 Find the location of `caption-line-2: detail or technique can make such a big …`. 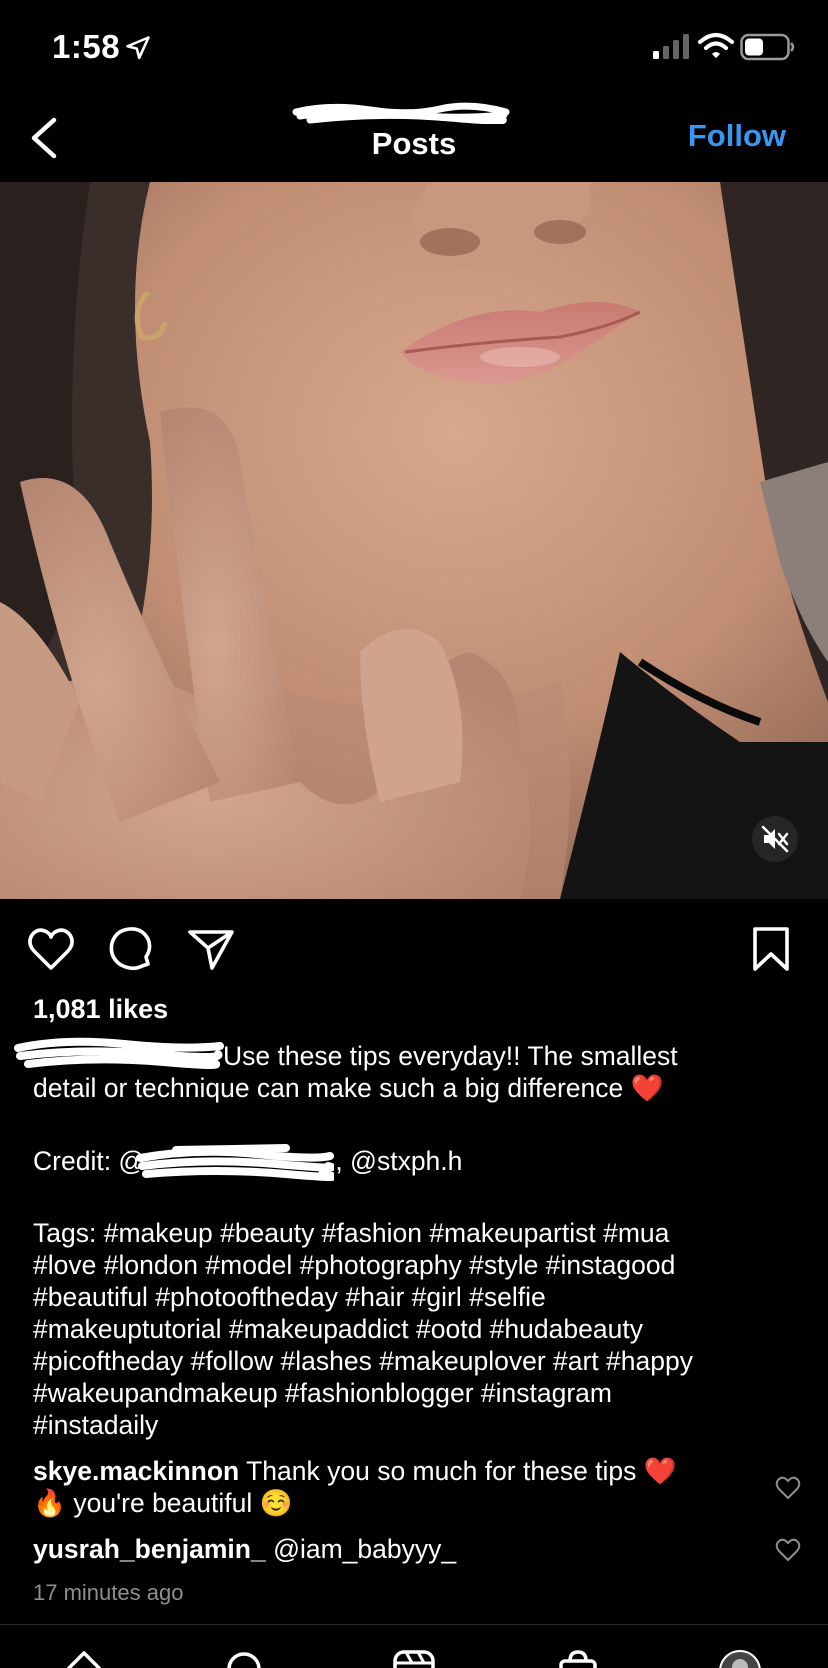

caption-line-2: detail or technique can make such a big … is located at coordinates (348, 1088).